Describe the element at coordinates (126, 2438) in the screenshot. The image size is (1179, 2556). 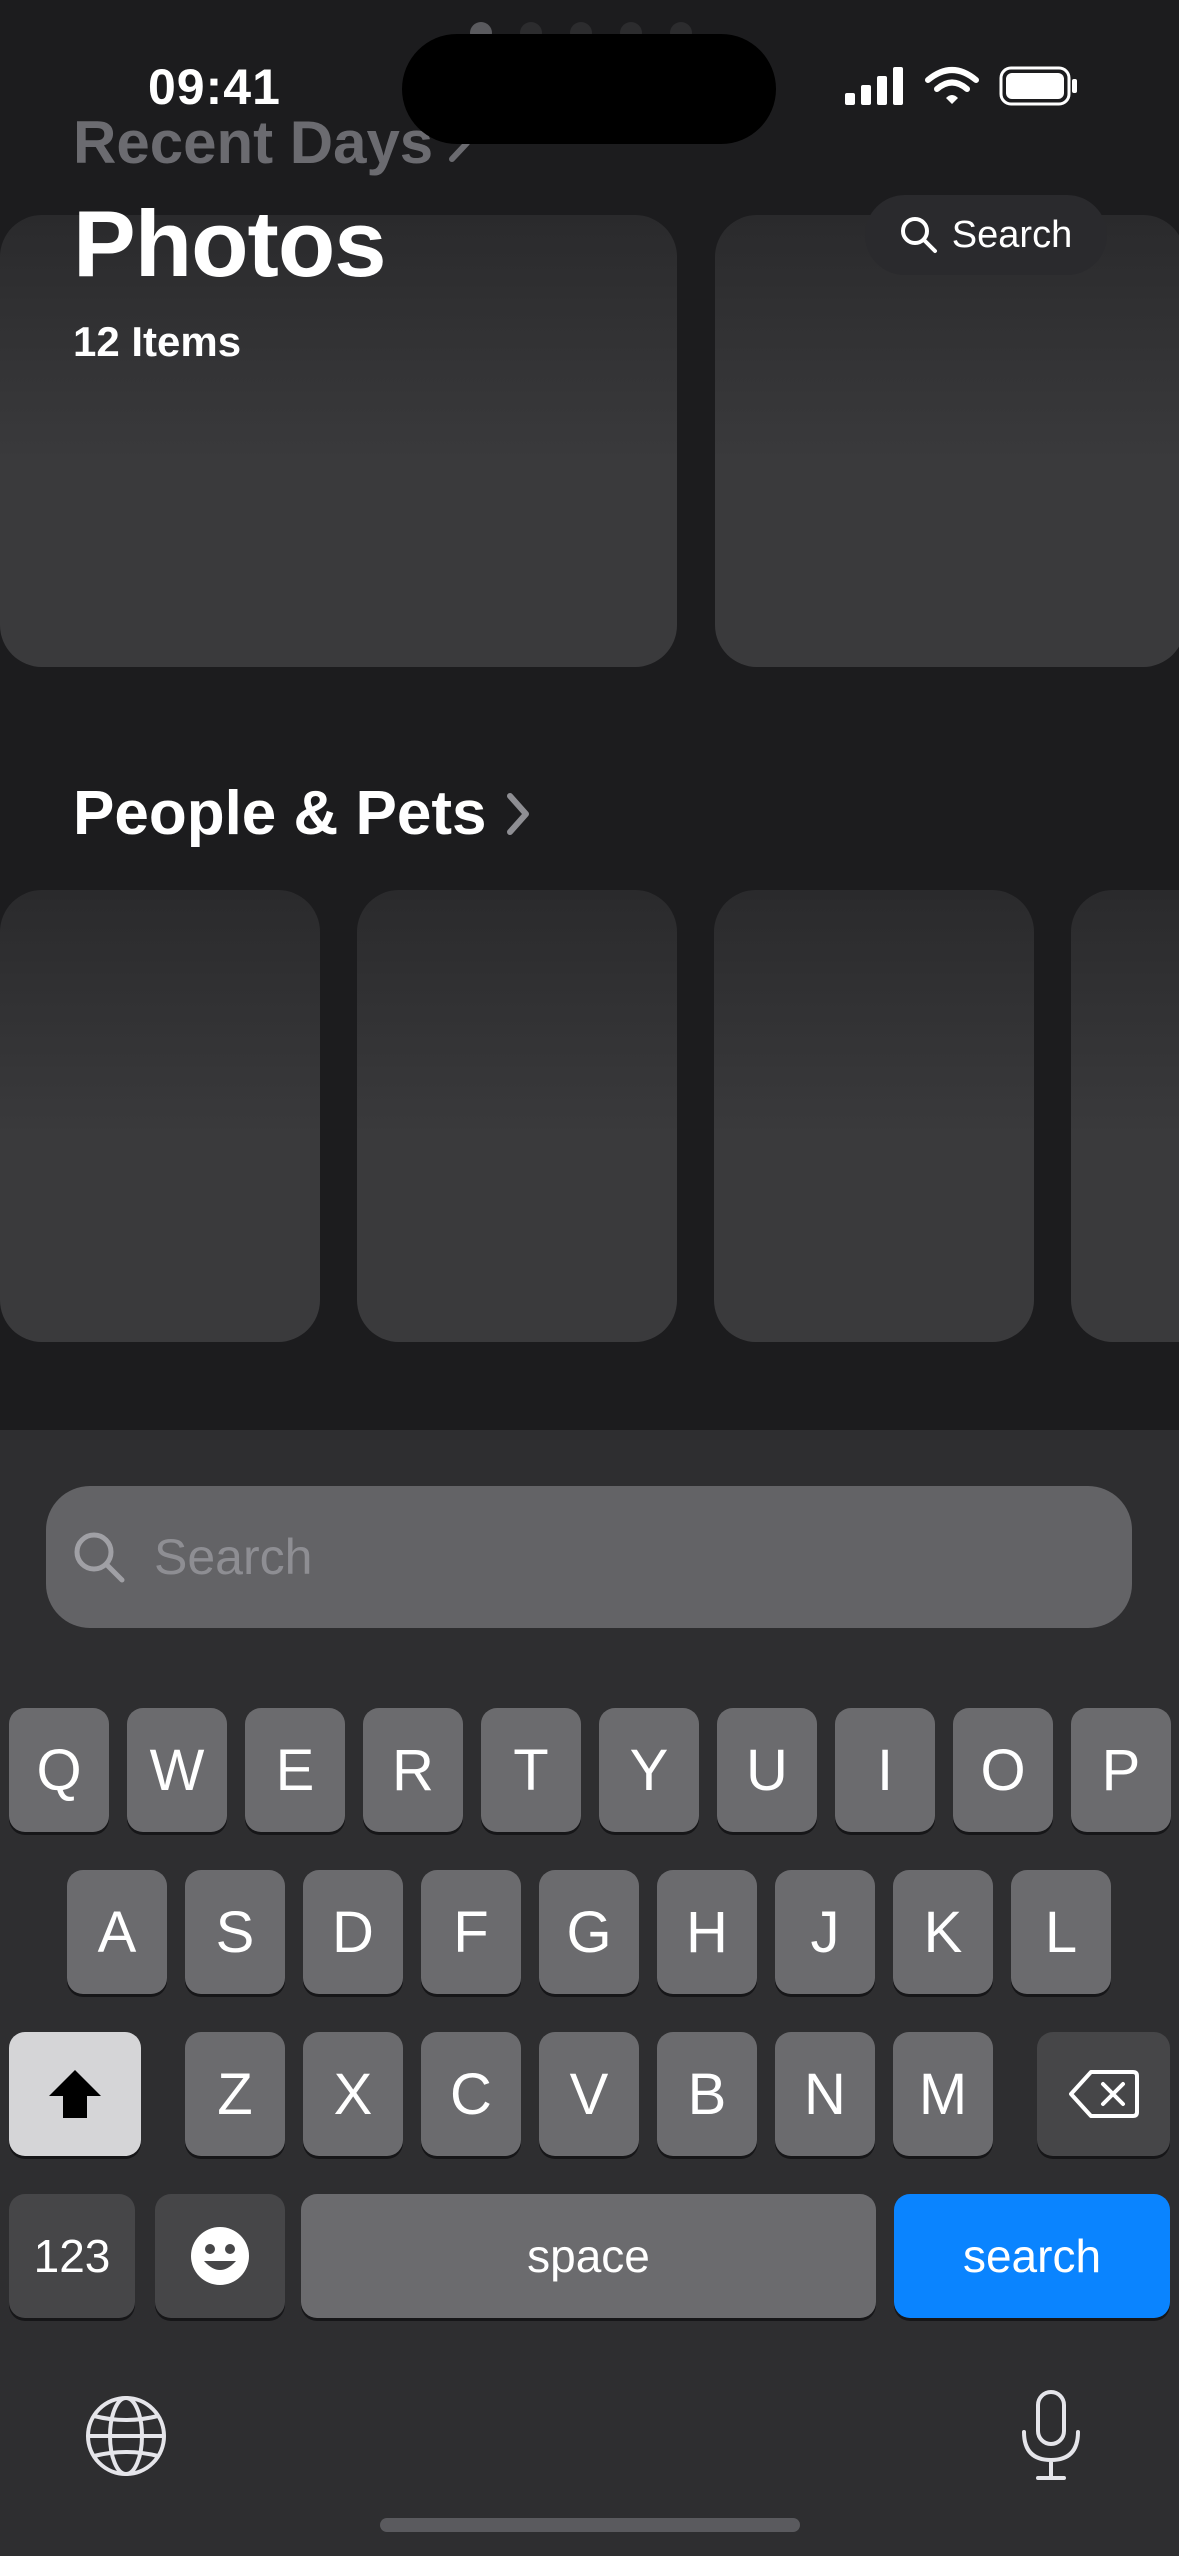
I see `globe-icon` at that location.